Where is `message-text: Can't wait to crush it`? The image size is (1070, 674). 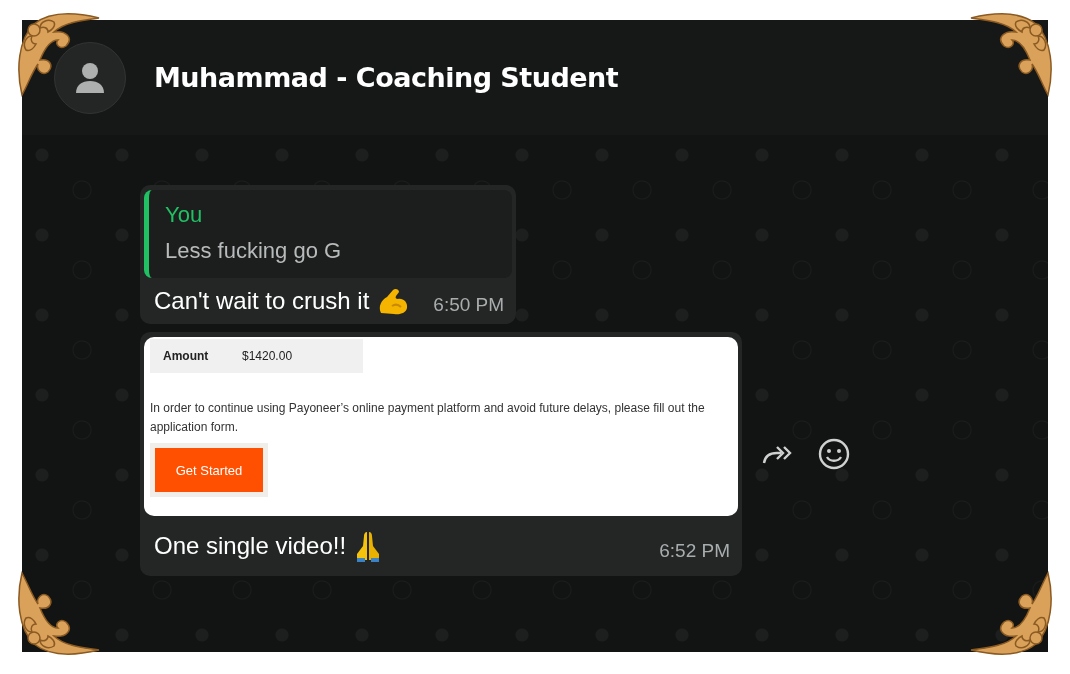 message-text: Can't wait to crush it is located at coordinates (262, 301).